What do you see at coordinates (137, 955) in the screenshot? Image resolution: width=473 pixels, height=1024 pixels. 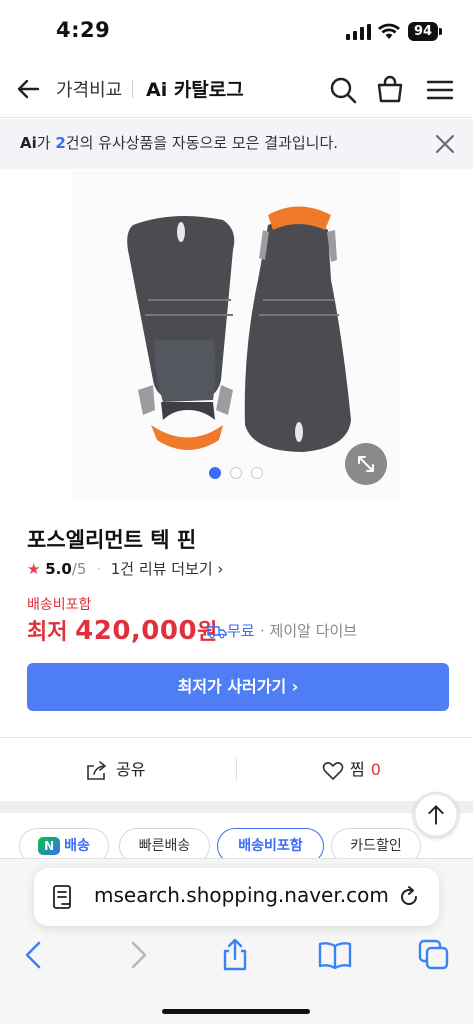 I see `chevron-right-icon` at bounding box center [137, 955].